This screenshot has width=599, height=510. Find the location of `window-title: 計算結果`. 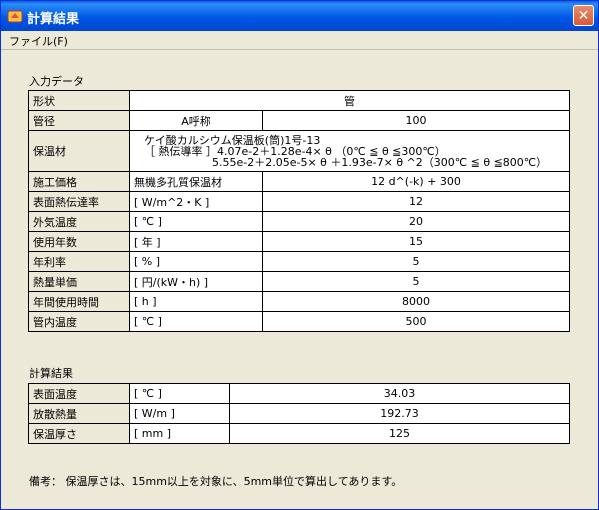

window-title: 計算結果 is located at coordinates (53, 19).